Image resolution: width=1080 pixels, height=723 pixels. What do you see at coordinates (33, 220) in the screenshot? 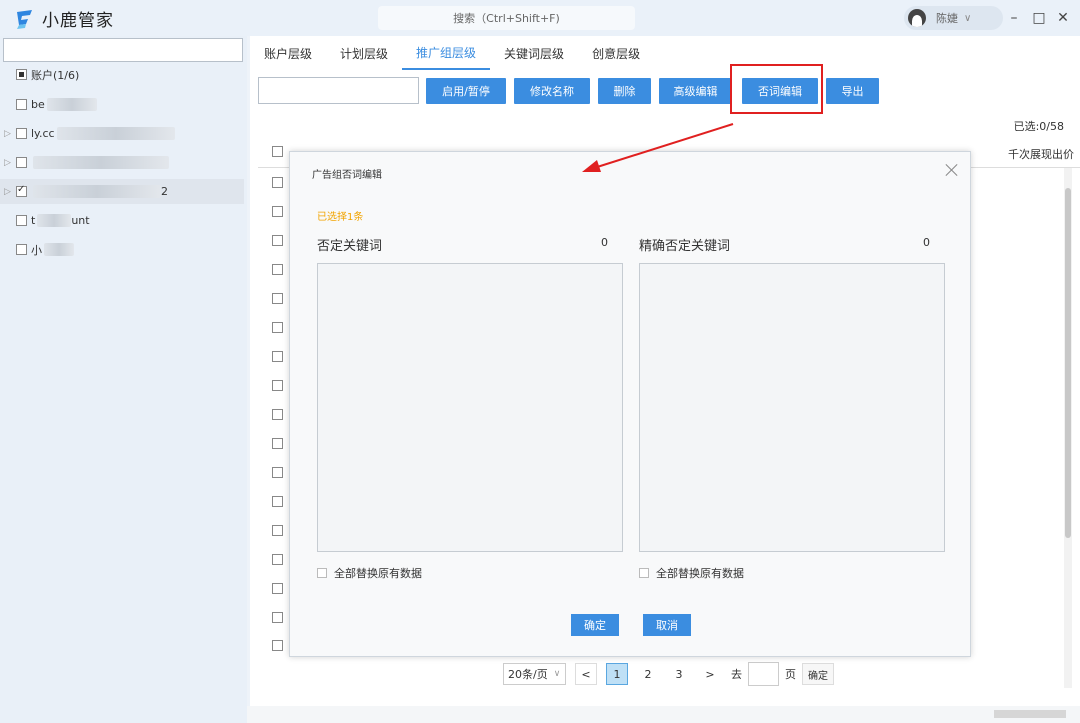
I see `tree-item-label: t` at bounding box center [33, 220].